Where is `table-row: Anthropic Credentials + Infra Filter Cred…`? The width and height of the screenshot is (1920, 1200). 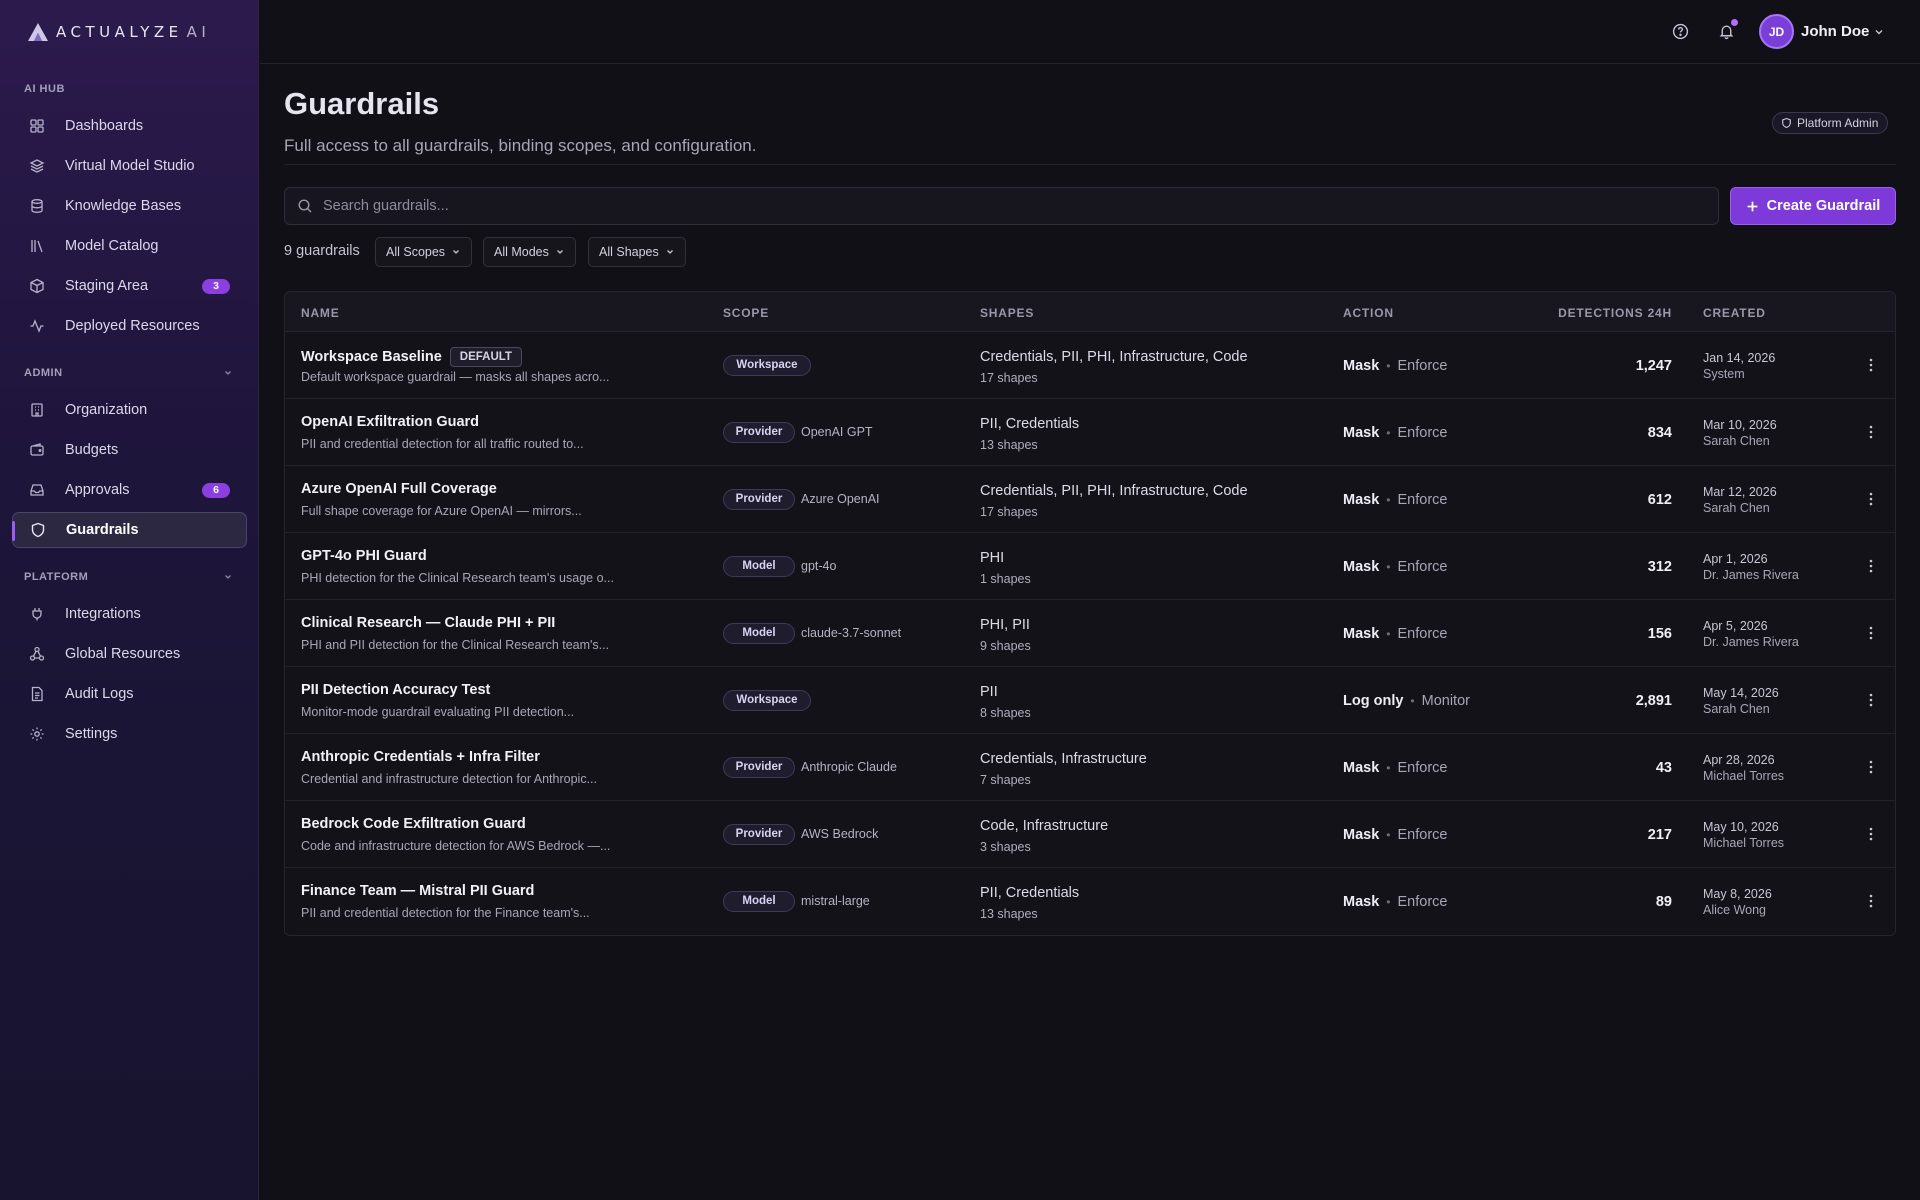
table-row: Anthropic Credentials + Infra Filter Cred… is located at coordinates (1090, 767).